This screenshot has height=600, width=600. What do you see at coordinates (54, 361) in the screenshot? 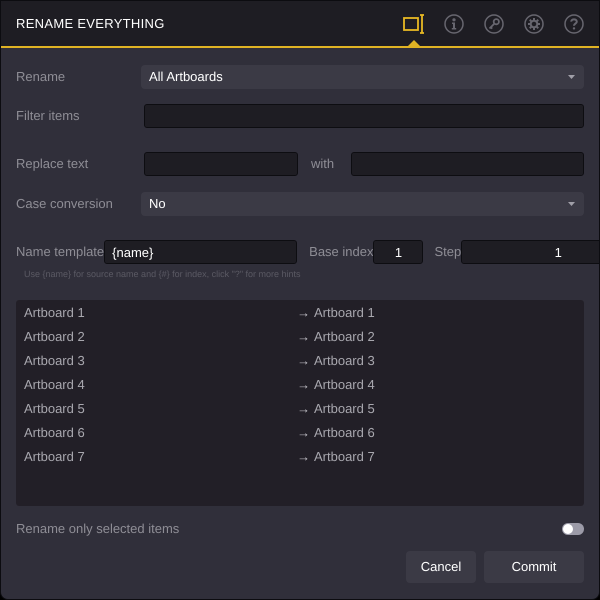
I see `source-name: Artboard 3` at bounding box center [54, 361].